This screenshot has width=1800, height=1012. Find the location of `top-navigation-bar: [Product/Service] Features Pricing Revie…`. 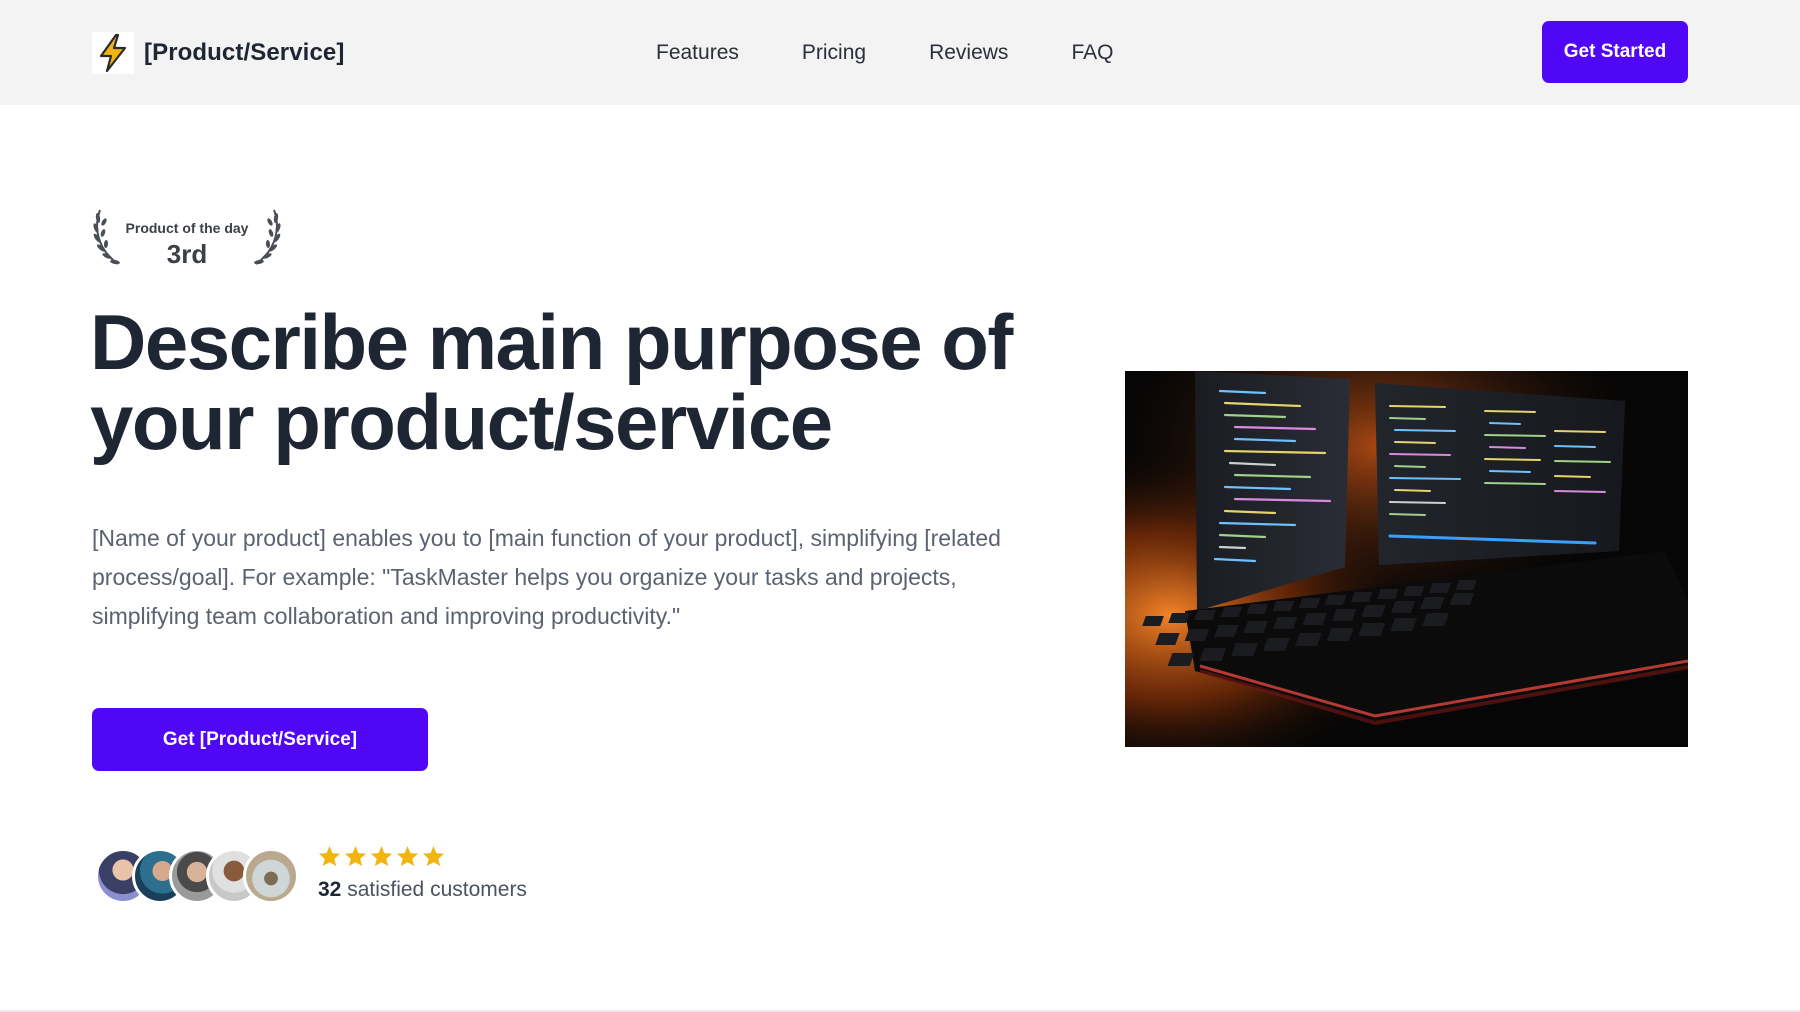

top-navigation-bar: [Product/Service] Features Pricing Revie… is located at coordinates (900, 52).